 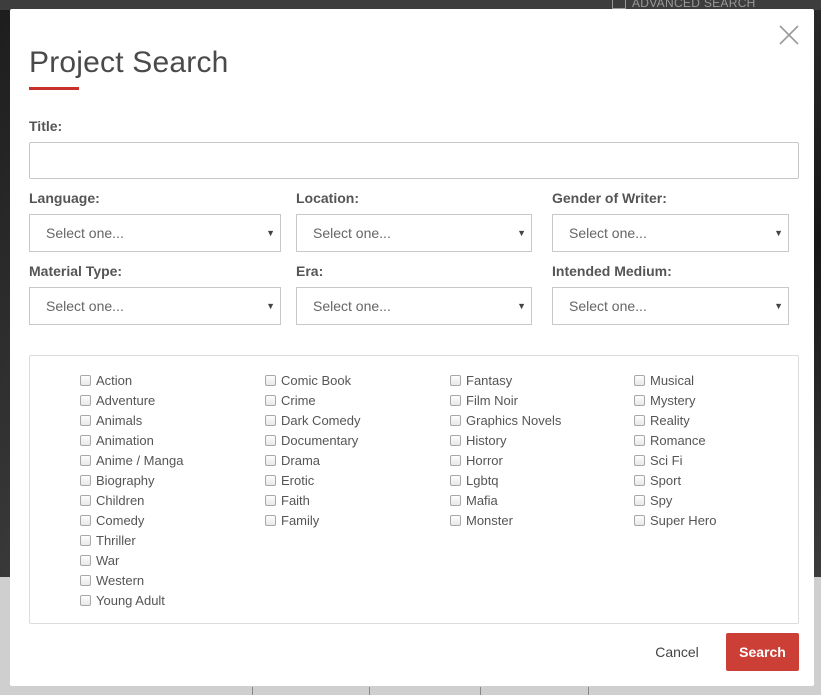 What do you see at coordinates (674, 400) in the screenshot?
I see `genre-option: Mystery` at bounding box center [674, 400].